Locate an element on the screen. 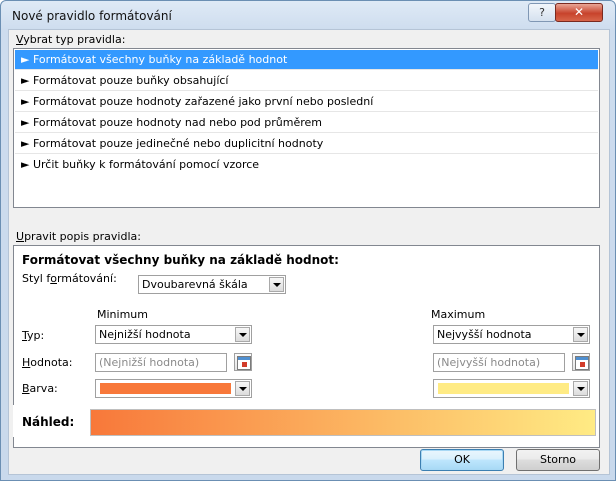 This screenshot has height=481, width=616. value-label: Hodnota: is located at coordinates (47, 362).